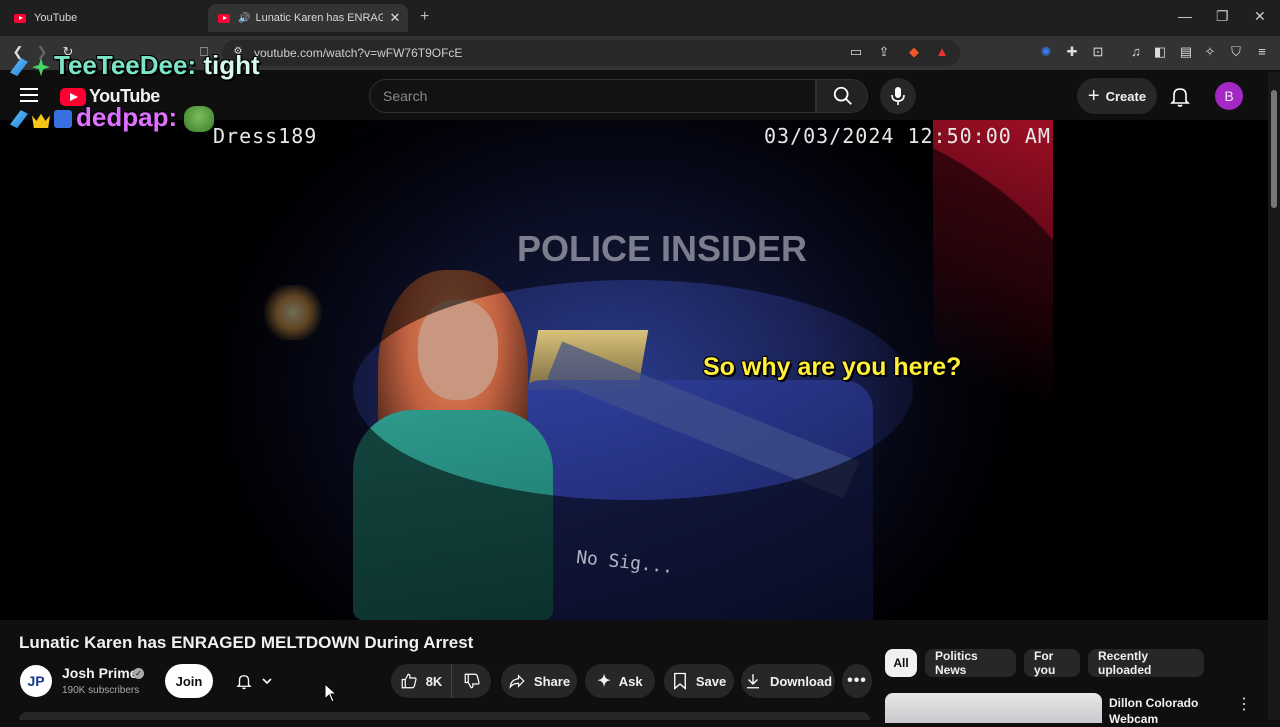 Image resolution: width=1280 pixels, height=727 pixels. Describe the element at coordinates (1136, 52) in the screenshot. I see `media-icon: ♫` at that location.